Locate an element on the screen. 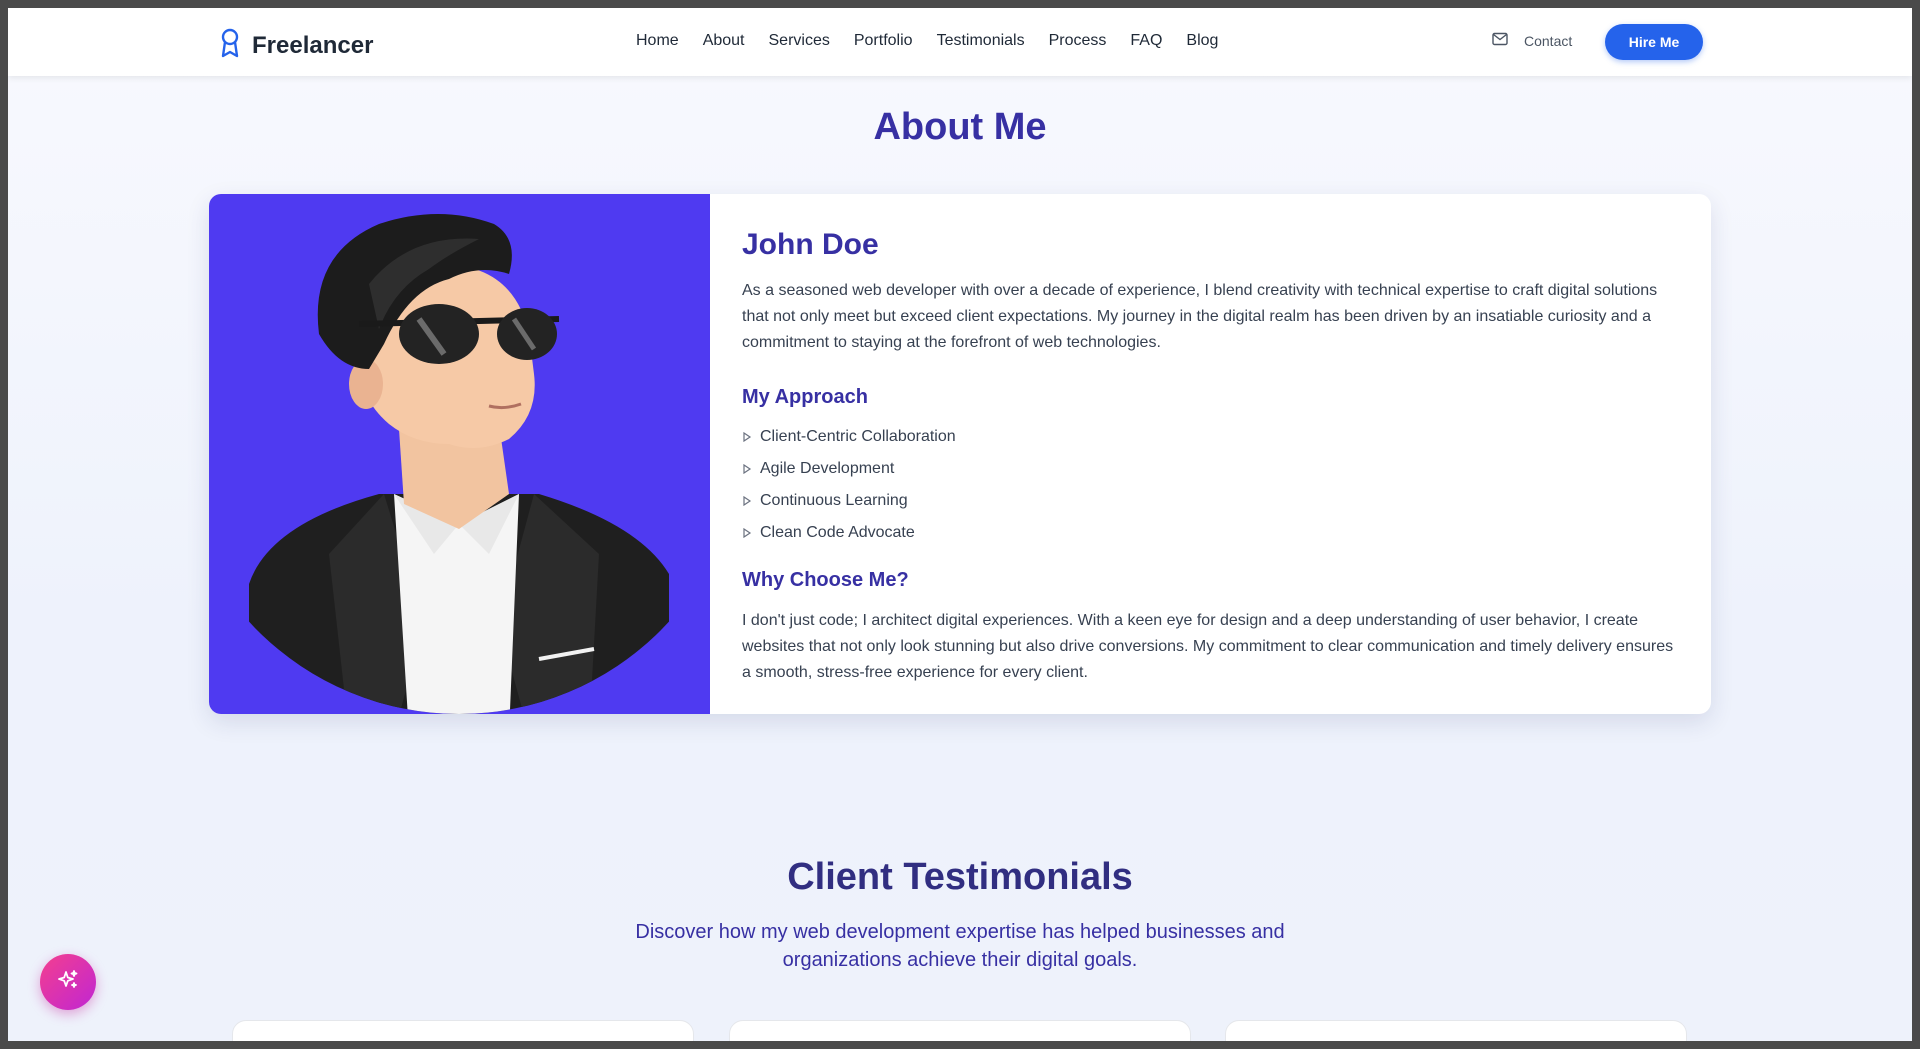 The width and height of the screenshot is (1920, 1049). why-choose-heading: Why Choose Me? is located at coordinates (825, 580).